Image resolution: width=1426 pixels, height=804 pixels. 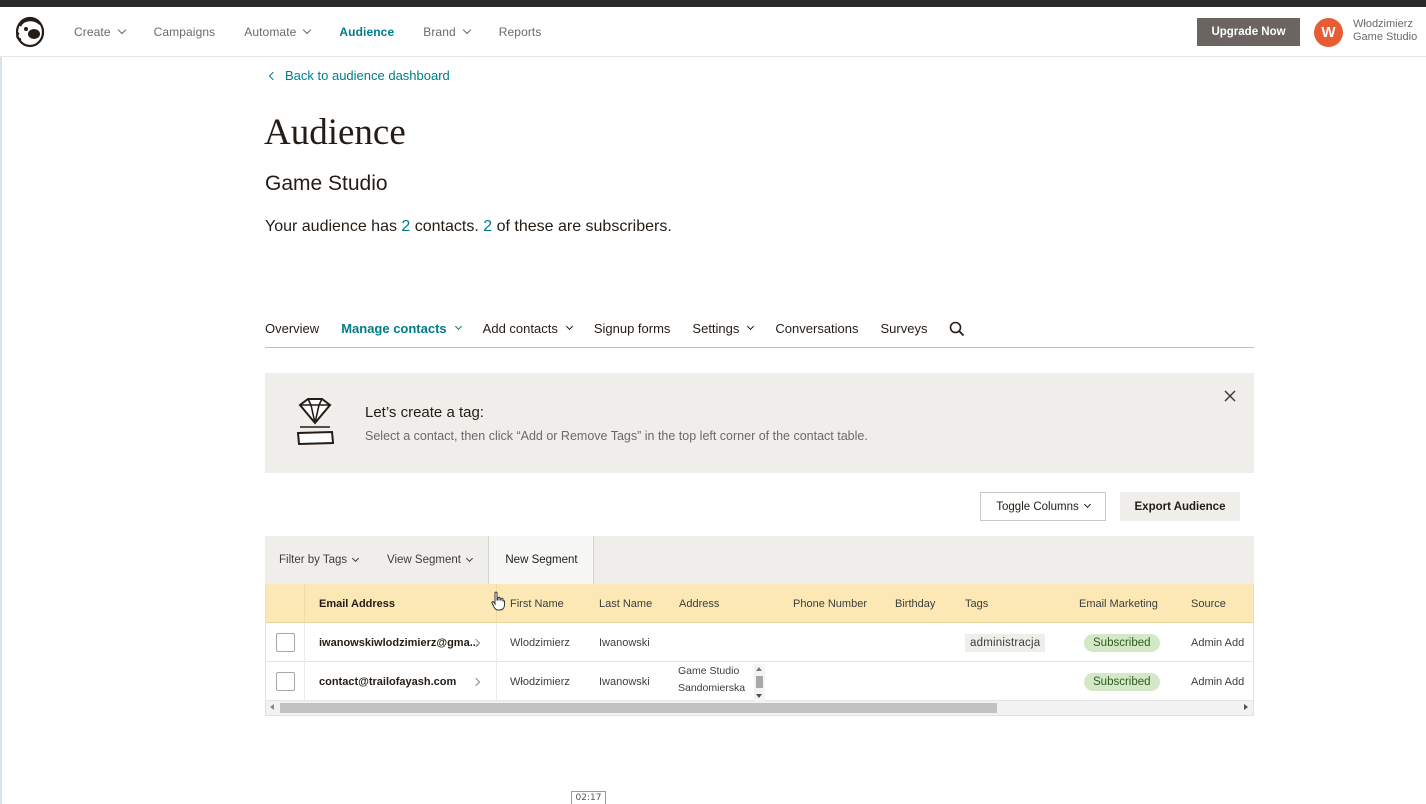 I want to click on column-header-birthday: Birthday, so click(x=915, y=603).